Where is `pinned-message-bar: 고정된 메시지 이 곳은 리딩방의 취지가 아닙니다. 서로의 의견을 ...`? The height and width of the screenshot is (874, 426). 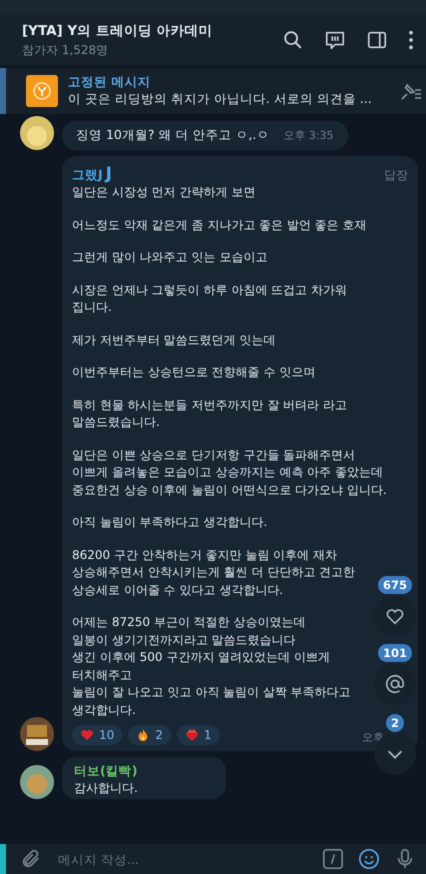 pinned-message-bar: 고정된 메시지 이 곳은 리딩방의 취지가 아닙니다. 서로의 의견을 ... is located at coordinates (213, 91).